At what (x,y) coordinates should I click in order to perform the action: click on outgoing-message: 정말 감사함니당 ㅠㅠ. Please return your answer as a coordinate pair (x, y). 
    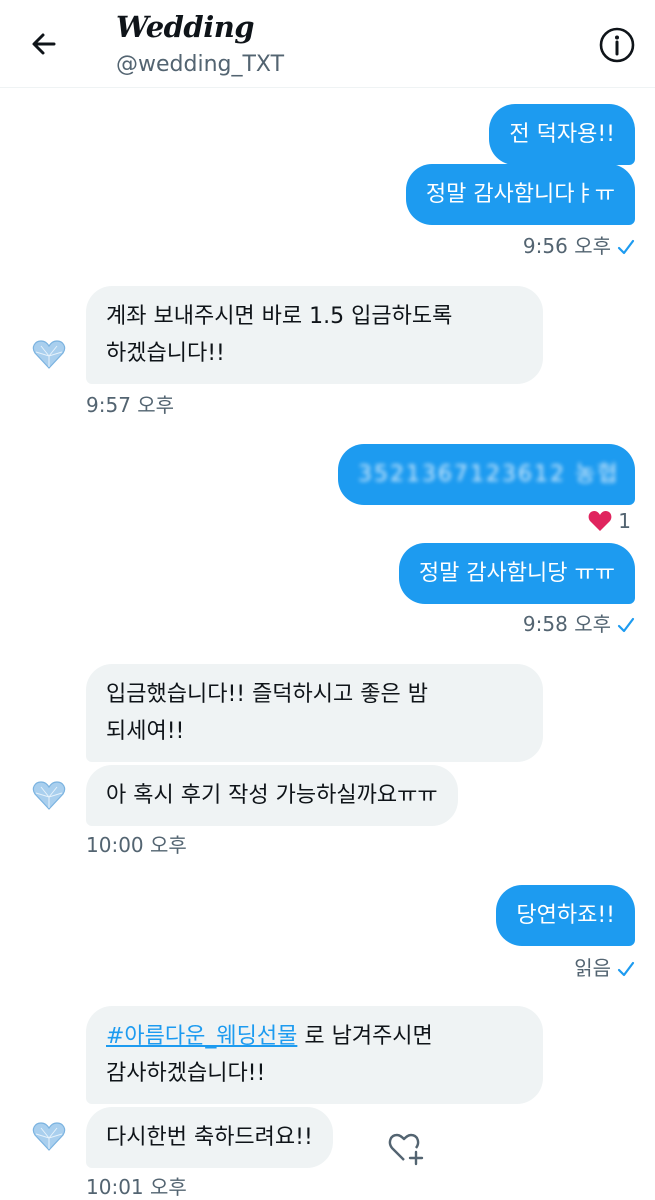
    Looking at the image, I should click on (516, 573).